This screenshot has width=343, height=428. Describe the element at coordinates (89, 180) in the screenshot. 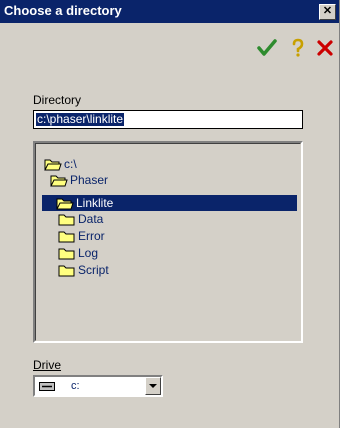

I see `tree-item-label: Phaser` at that location.